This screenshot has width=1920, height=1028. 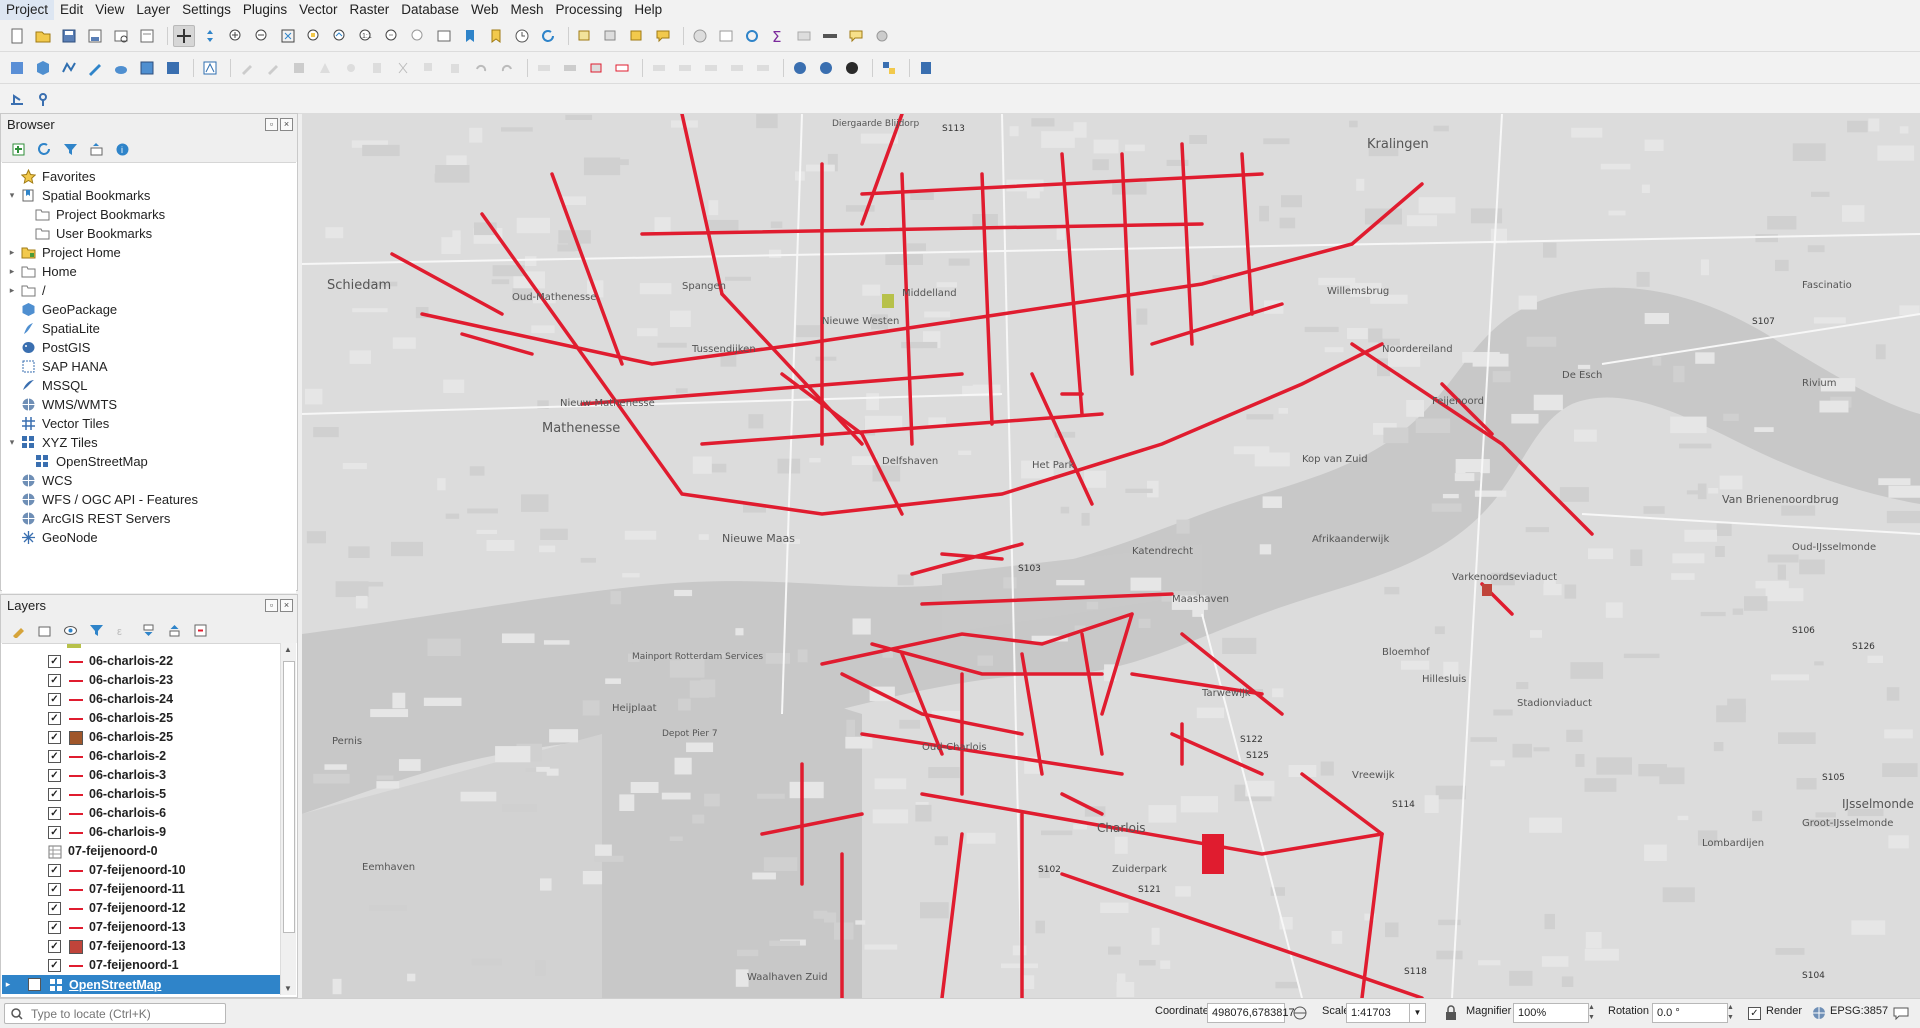 What do you see at coordinates (589, 10) in the screenshot?
I see `menu-processing: Processing` at bounding box center [589, 10].